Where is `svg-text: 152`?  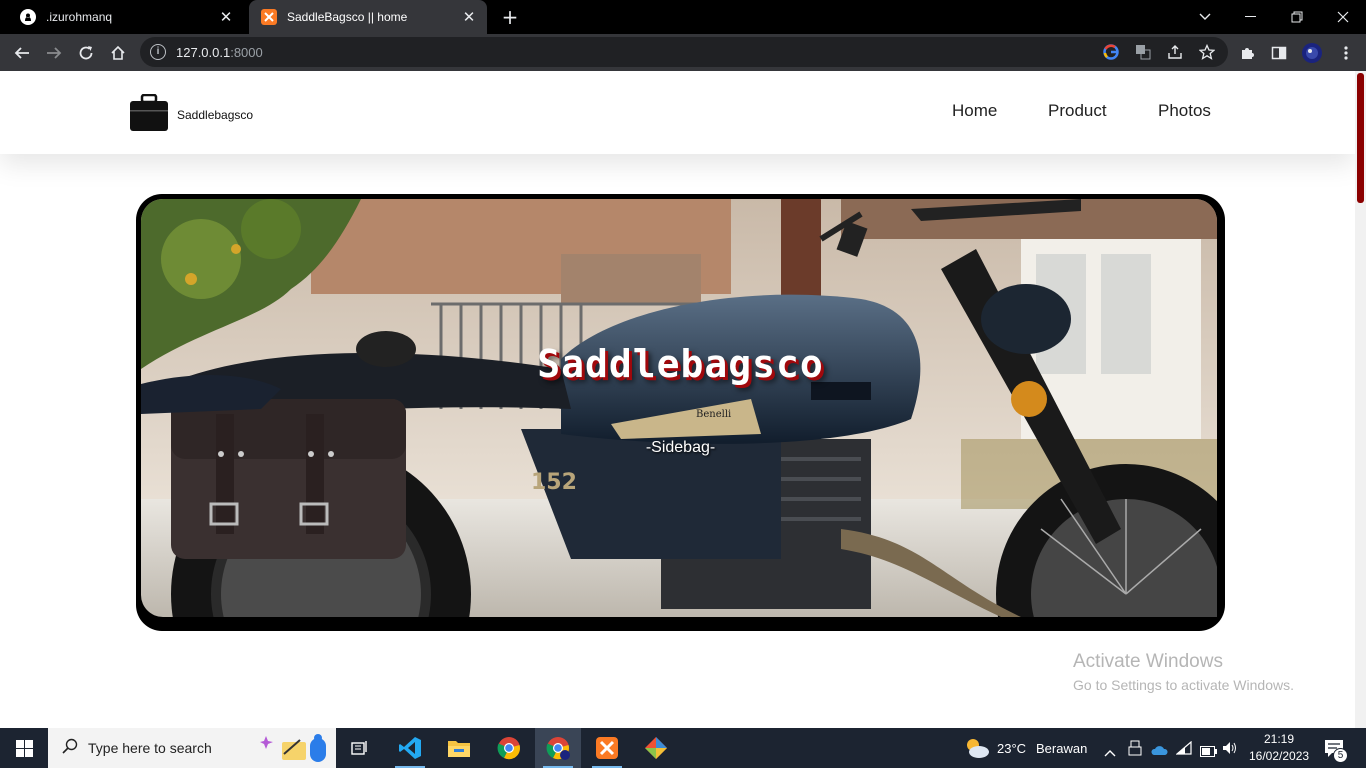
svg-text: 152 is located at coordinates (554, 482).